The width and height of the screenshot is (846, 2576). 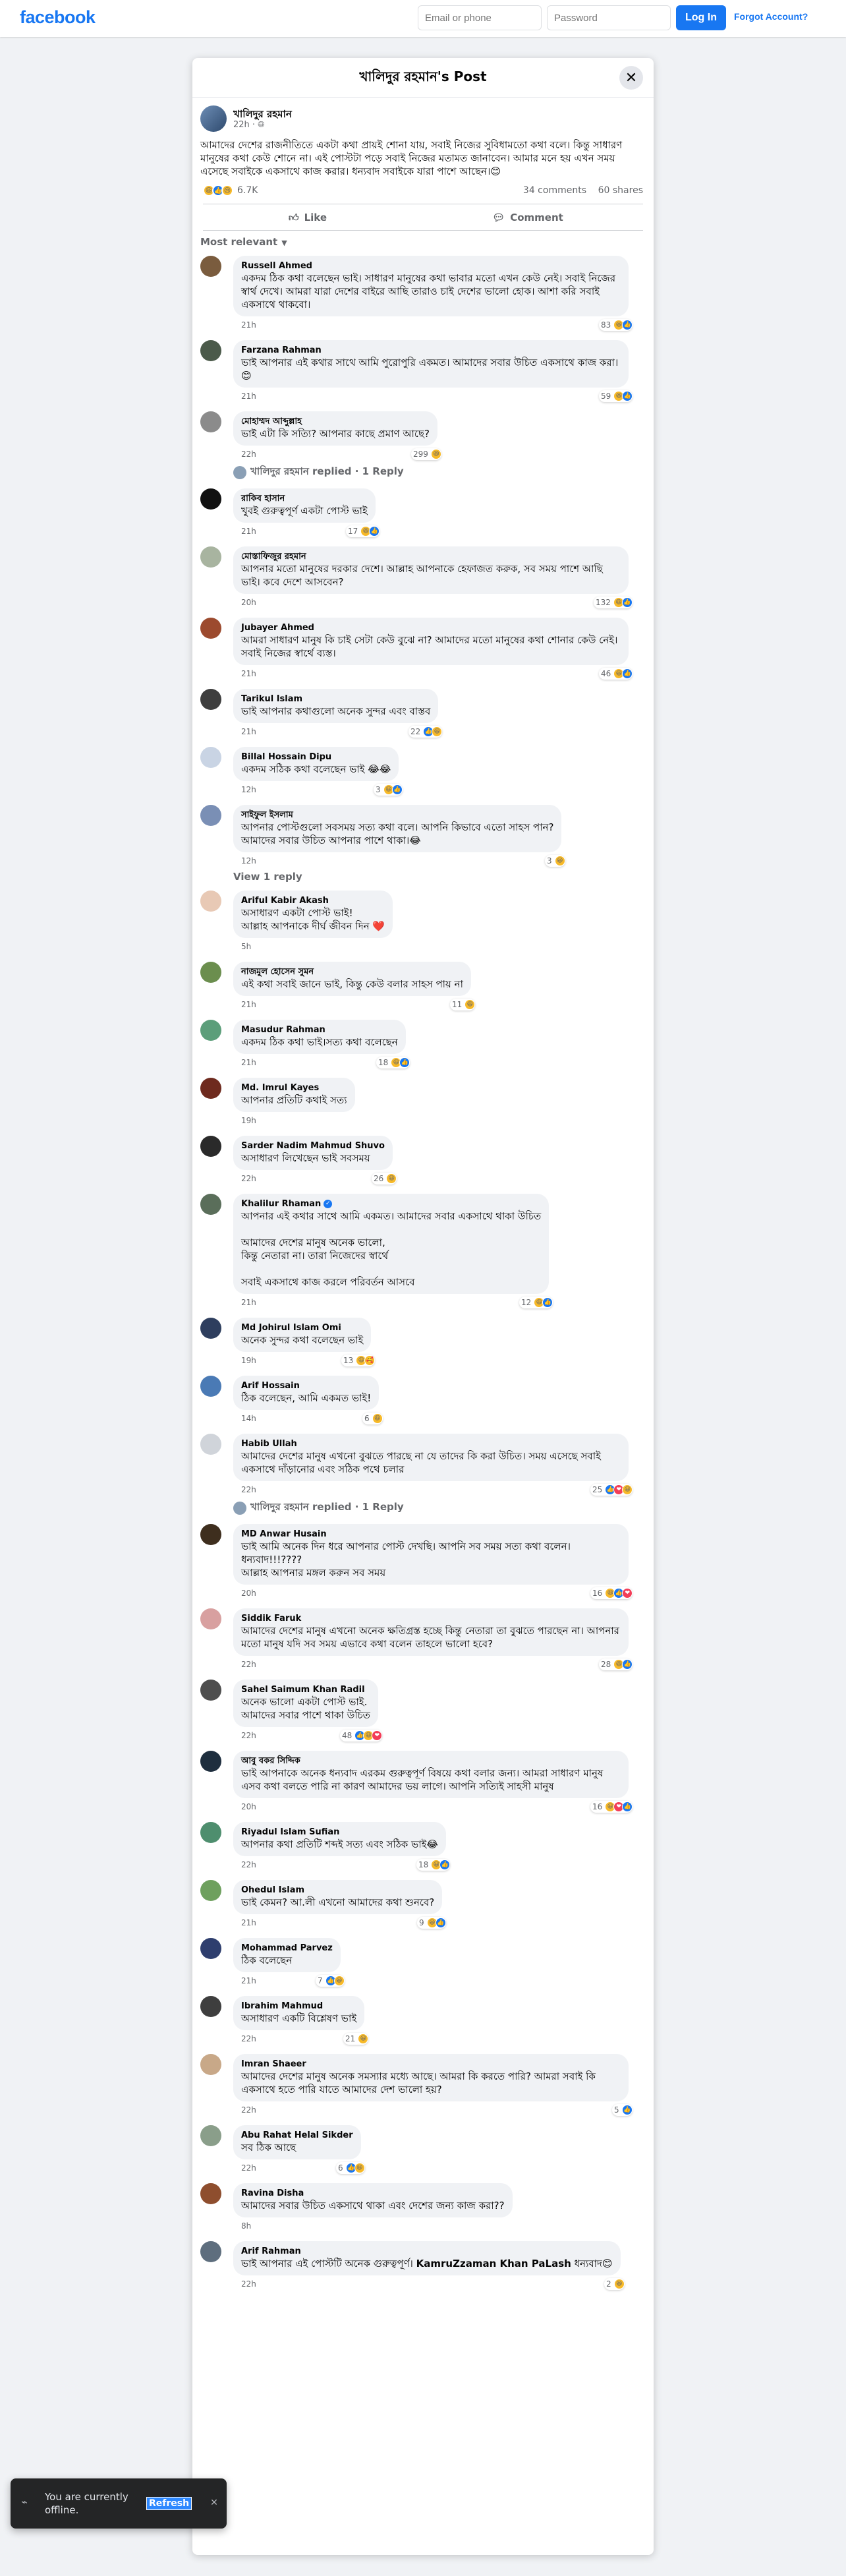 I want to click on comment-button: 💬︎ Comment, so click(x=528, y=217).